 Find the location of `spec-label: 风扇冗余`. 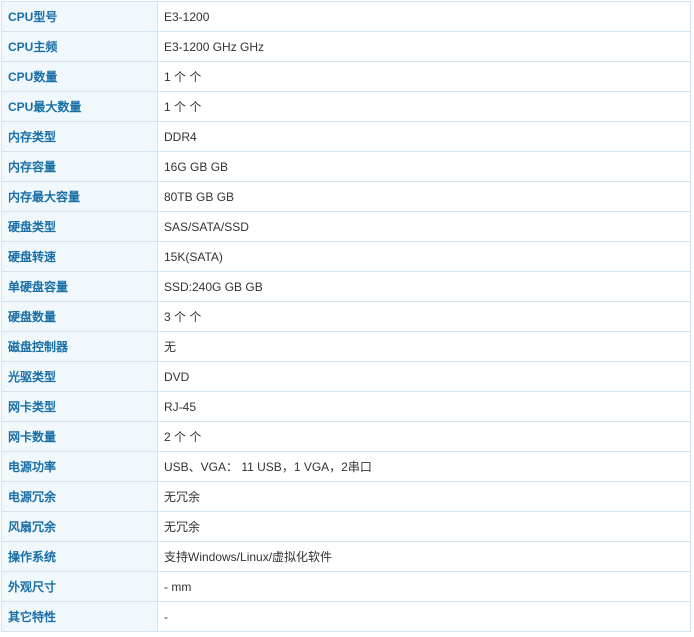

spec-label: 风扇冗余 is located at coordinates (79, 526).